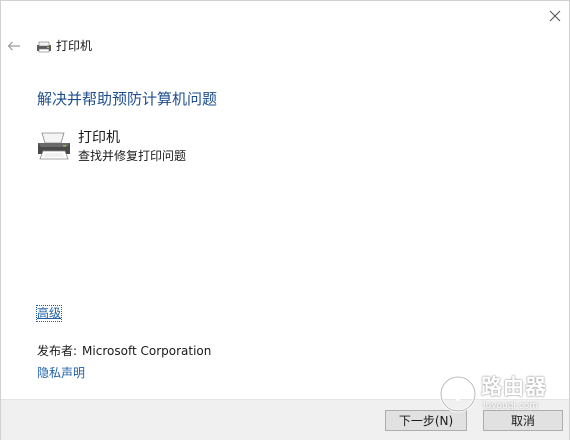 The width and height of the screenshot is (570, 440). What do you see at coordinates (285, 46) in the screenshot?
I see `title-bar: 打印机` at bounding box center [285, 46].